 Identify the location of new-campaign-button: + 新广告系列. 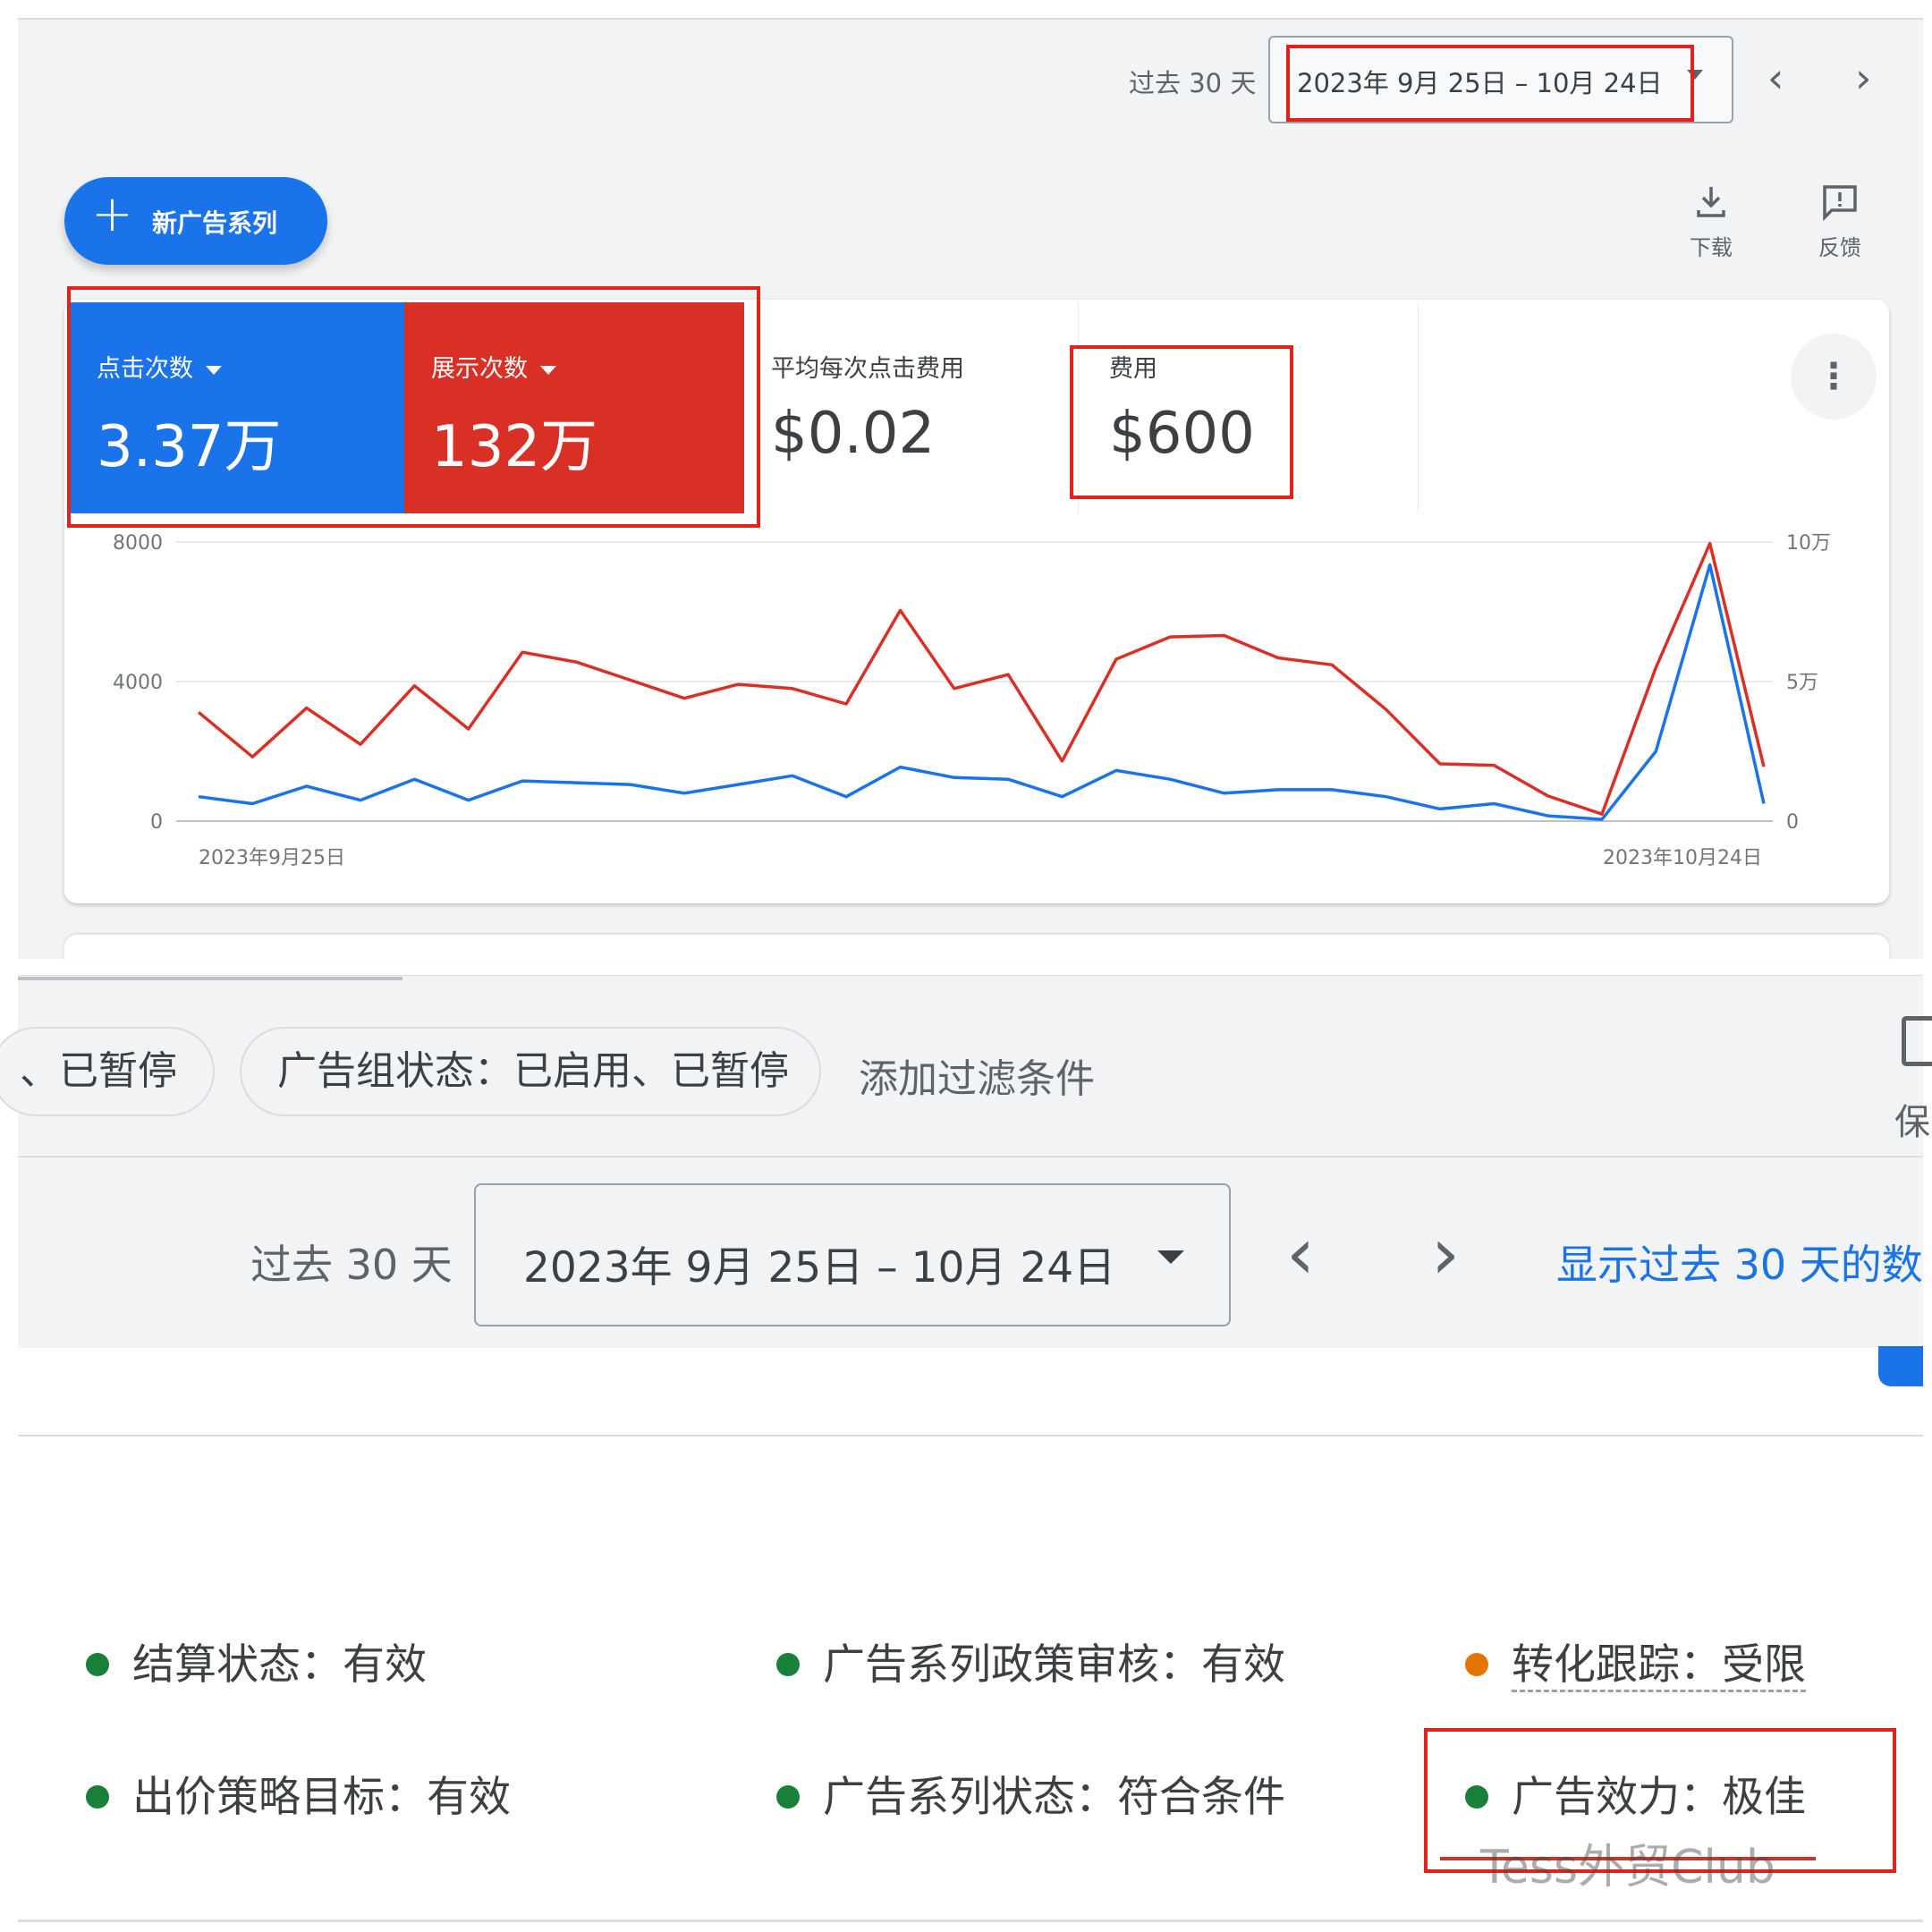
(195, 221).